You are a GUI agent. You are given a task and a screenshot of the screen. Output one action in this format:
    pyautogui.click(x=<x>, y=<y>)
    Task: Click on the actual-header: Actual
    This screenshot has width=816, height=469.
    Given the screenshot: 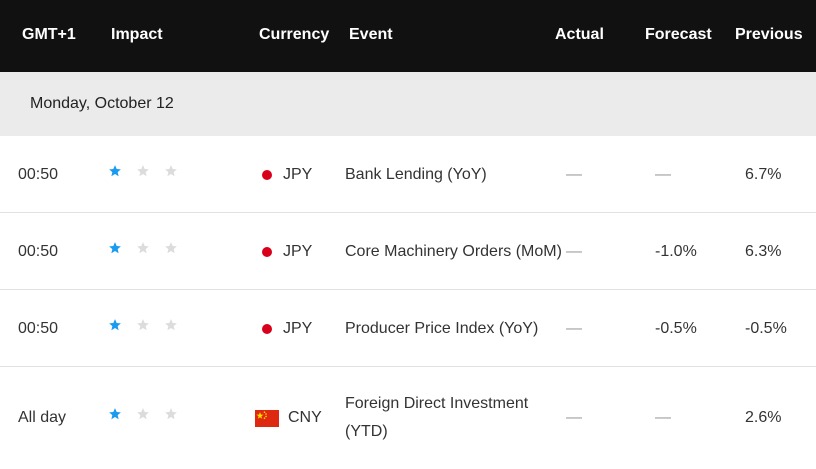 What is the action you would take?
    pyautogui.click(x=579, y=34)
    